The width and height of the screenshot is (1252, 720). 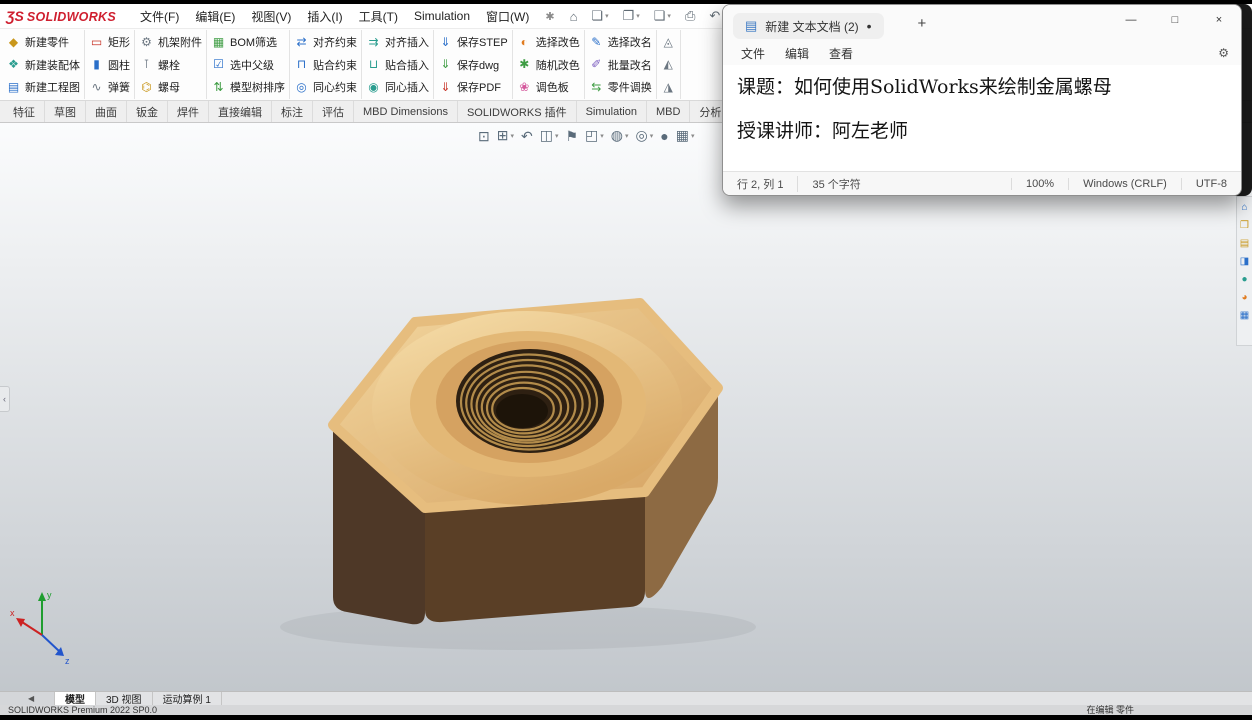 What do you see at coordinates (106, 111) in the screenshot?
I see `tab-surfaces: 曲面` at bounding box center [106, 111].